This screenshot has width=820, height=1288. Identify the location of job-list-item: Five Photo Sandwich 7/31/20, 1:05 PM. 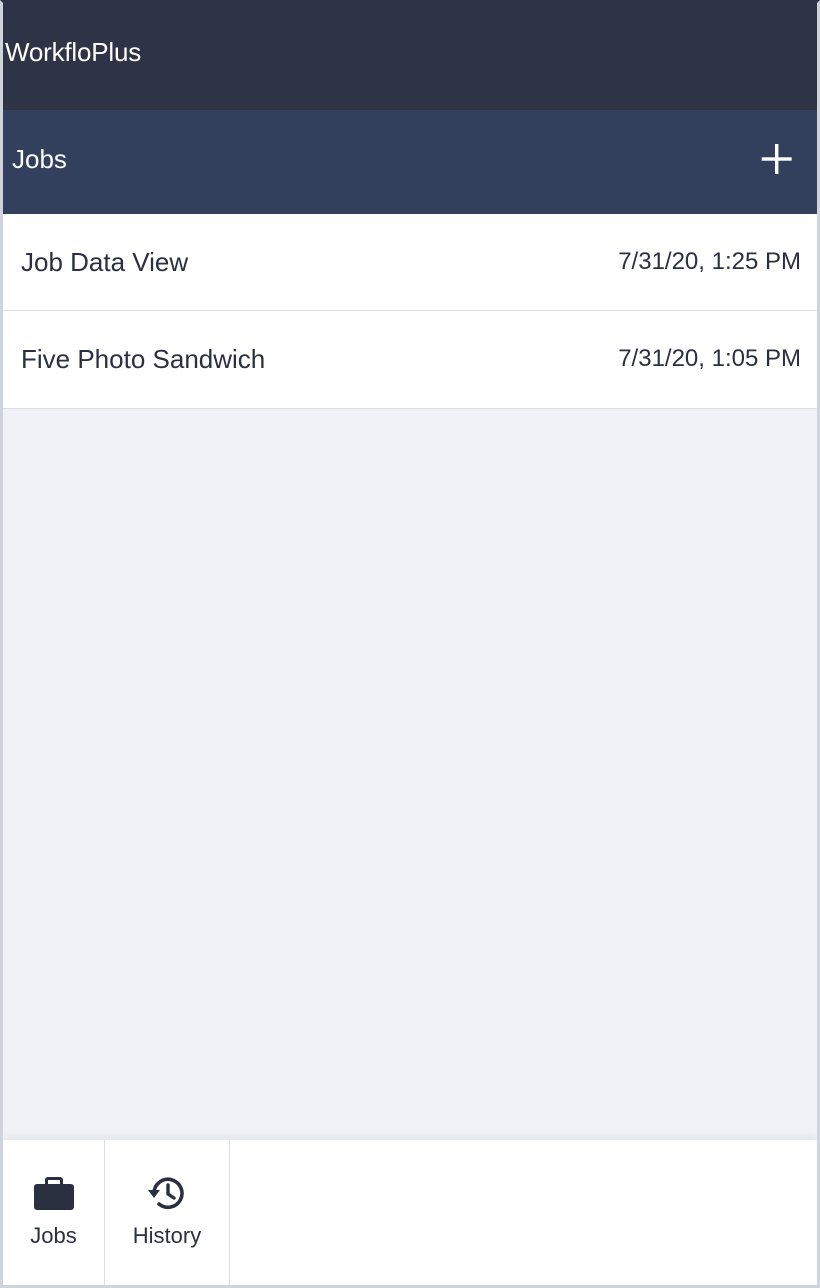
(410, 360).